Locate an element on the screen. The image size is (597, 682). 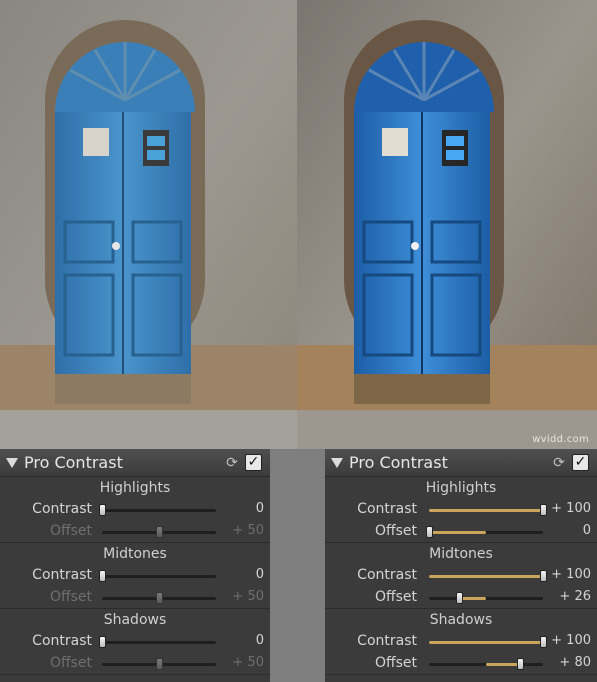
slider-value: + 26 is located at coordinates (575, 596).